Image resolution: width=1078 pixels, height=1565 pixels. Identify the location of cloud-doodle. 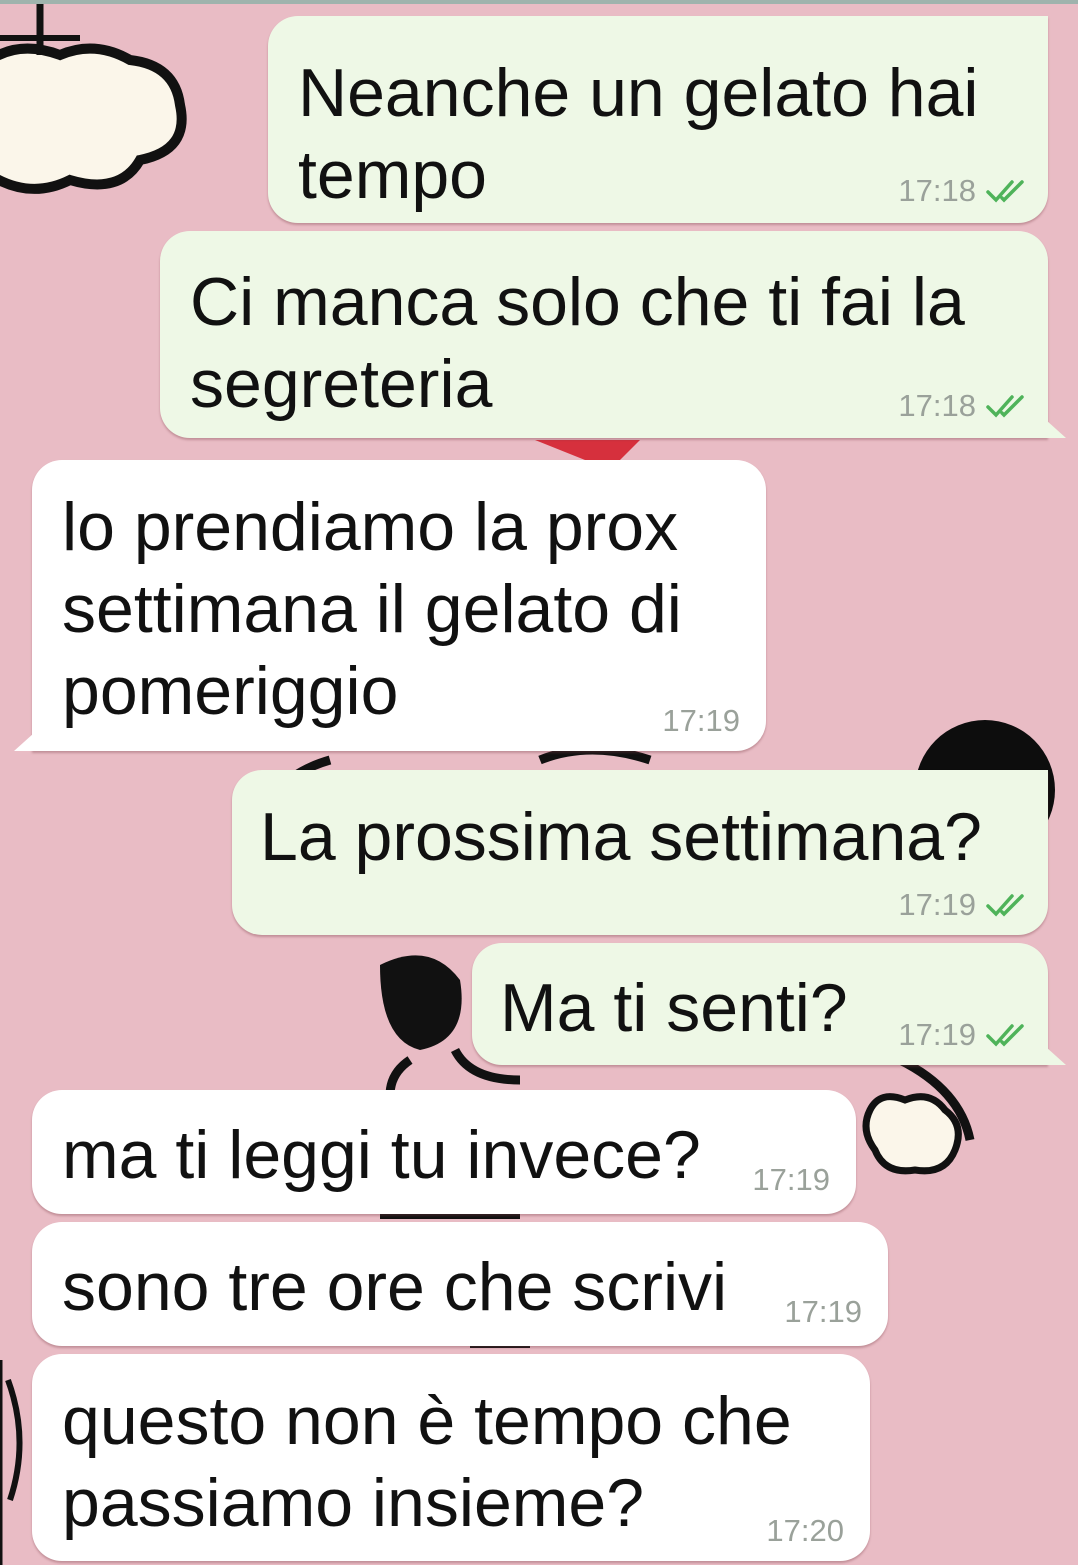
(93, 118).